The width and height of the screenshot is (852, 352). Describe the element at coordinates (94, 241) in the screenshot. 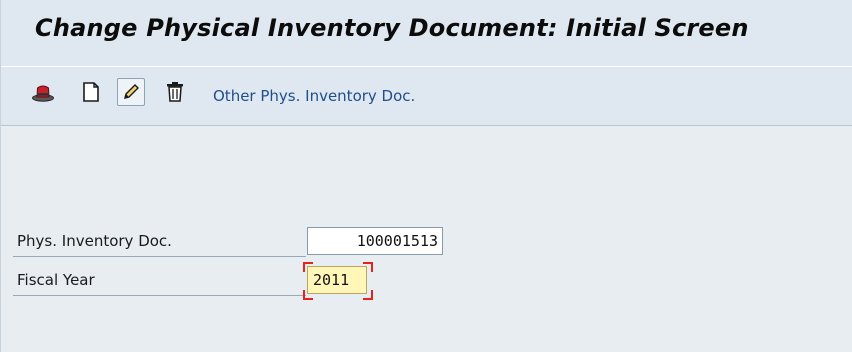

I see `phys-inventory-doc-label: Phys. Inventory Doc.` at that location.